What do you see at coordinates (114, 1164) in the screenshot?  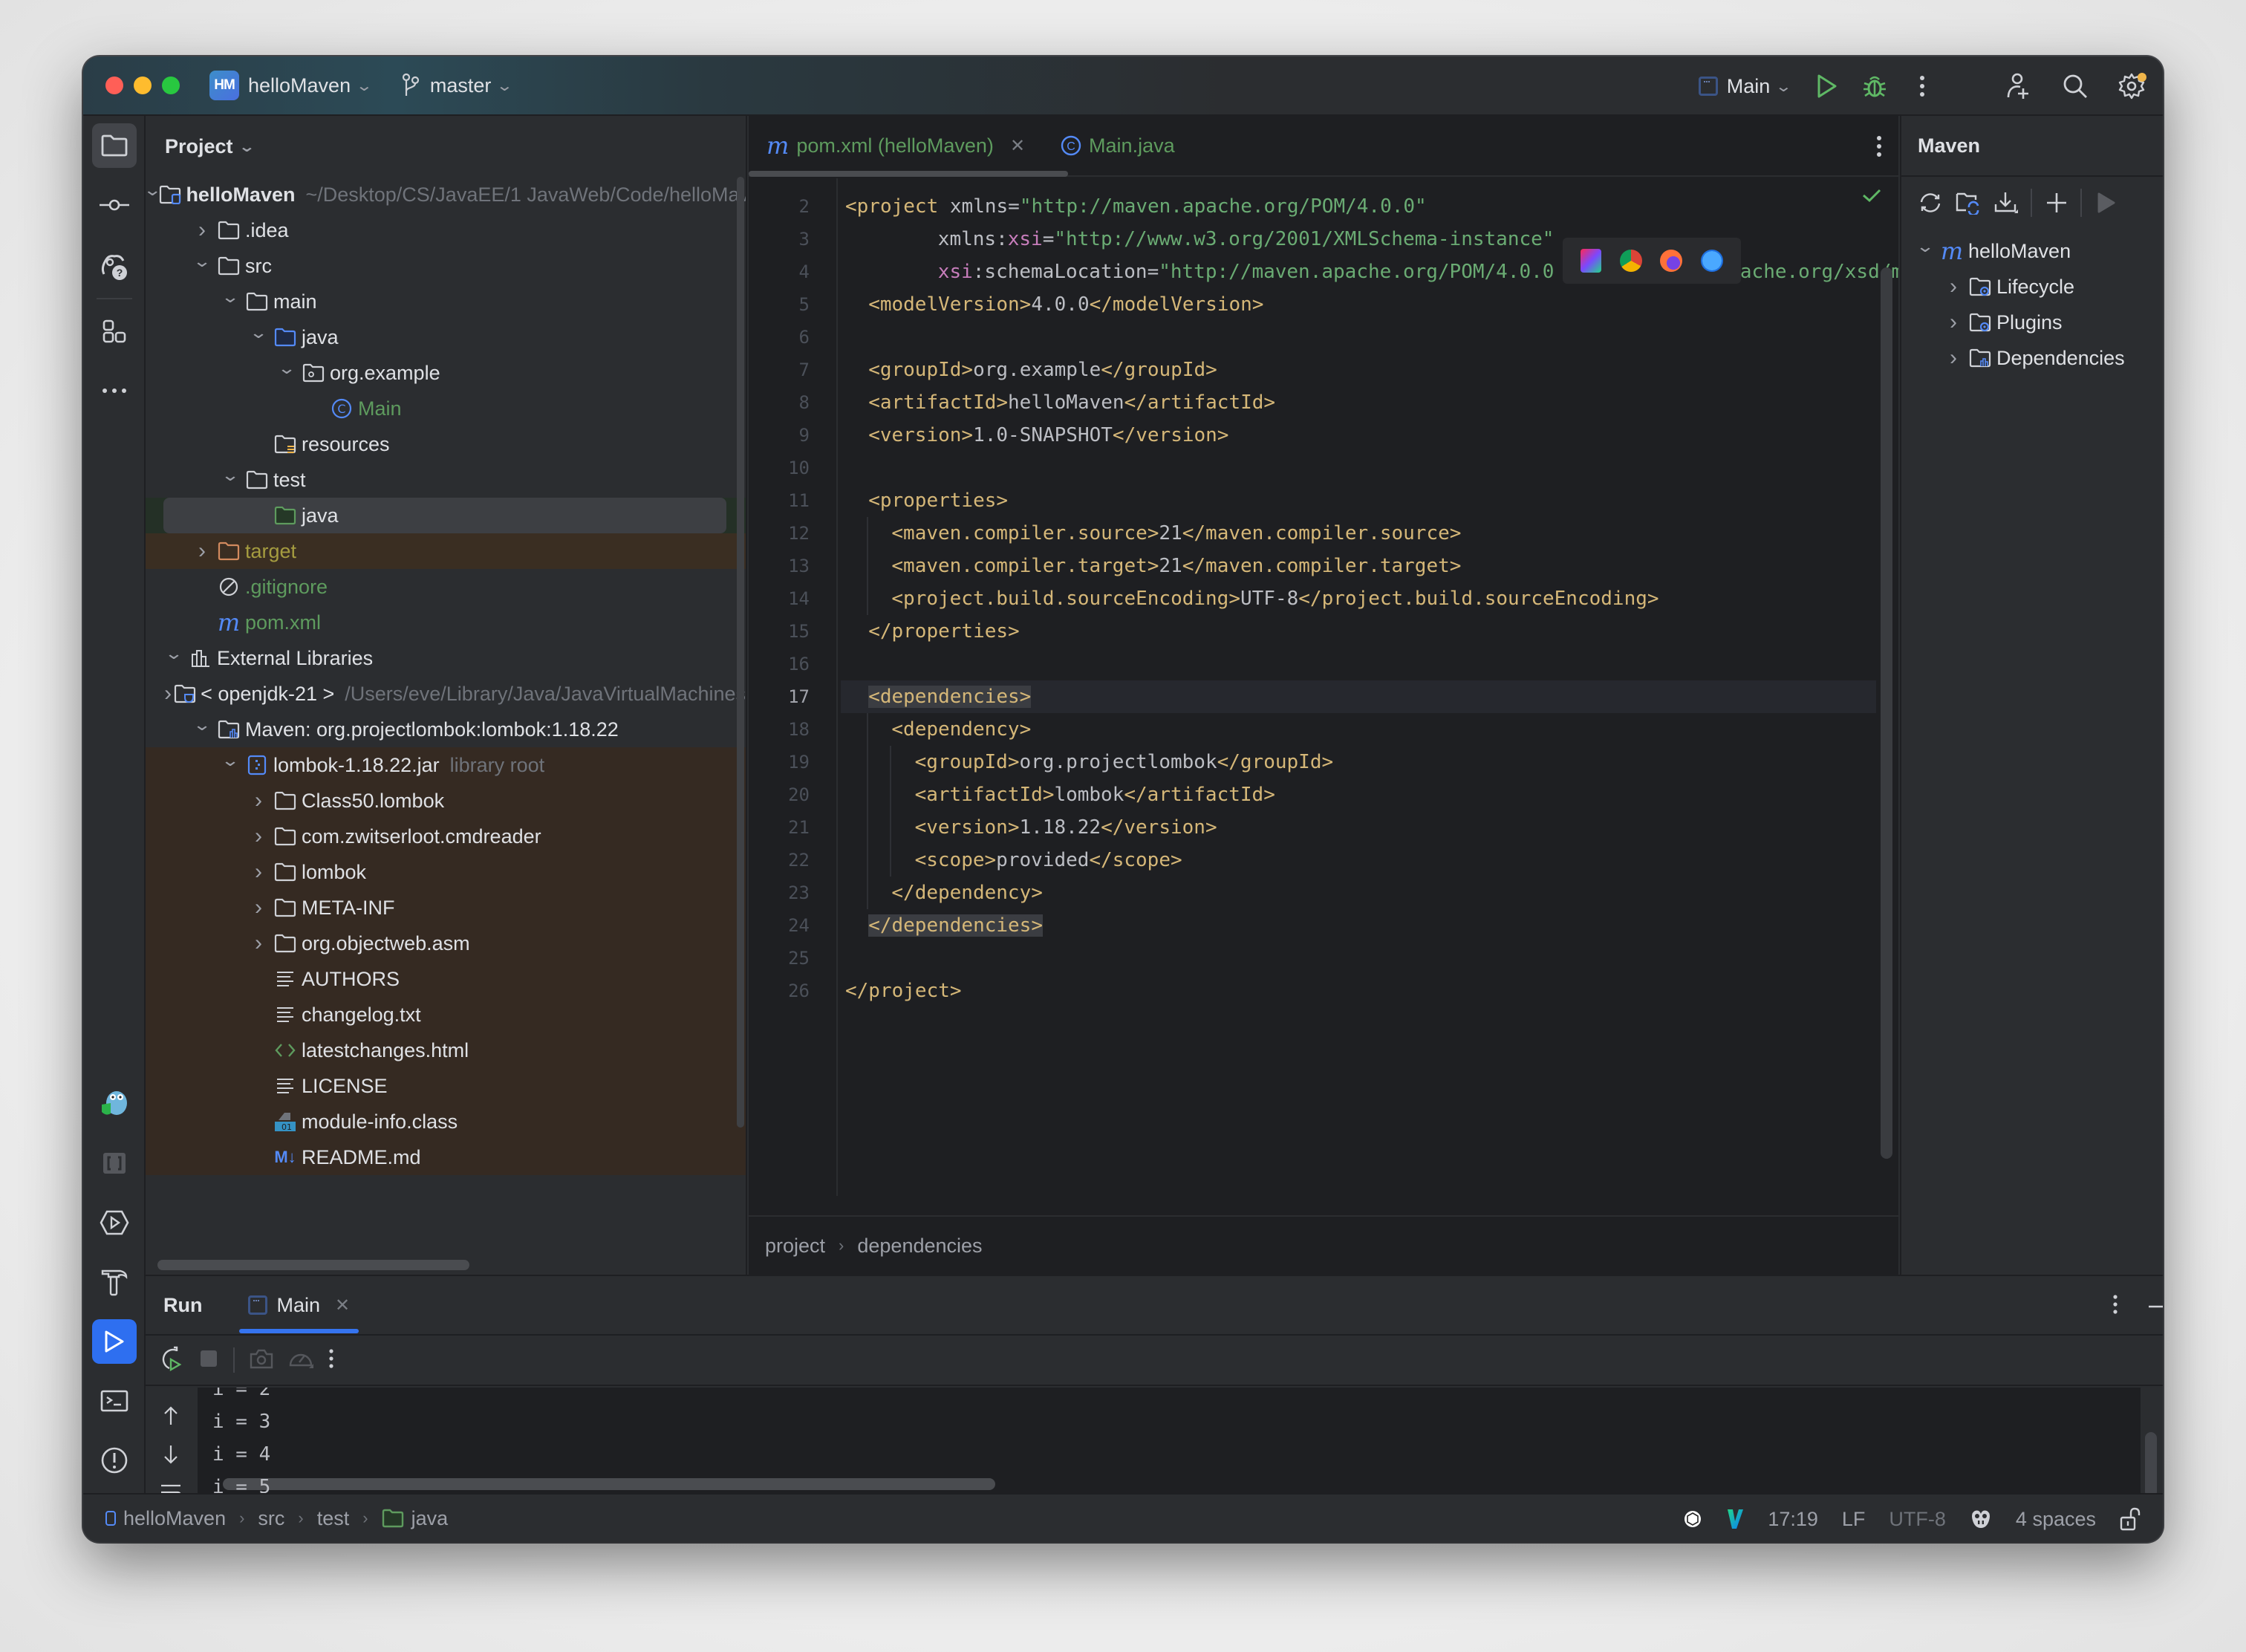 I see `json-tool-button` at bounding box center [114, 1164].